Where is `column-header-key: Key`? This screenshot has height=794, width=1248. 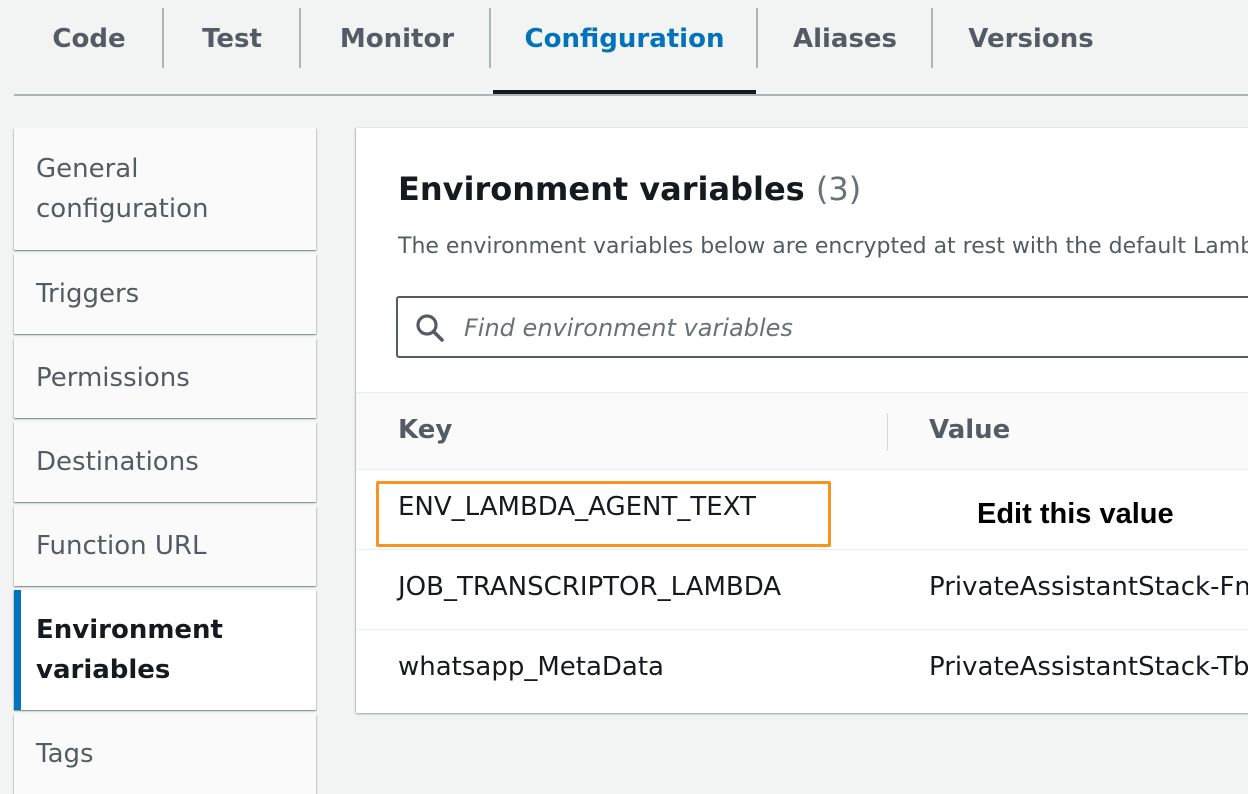
column-header-key: Key is located at coordinates (425, 430).